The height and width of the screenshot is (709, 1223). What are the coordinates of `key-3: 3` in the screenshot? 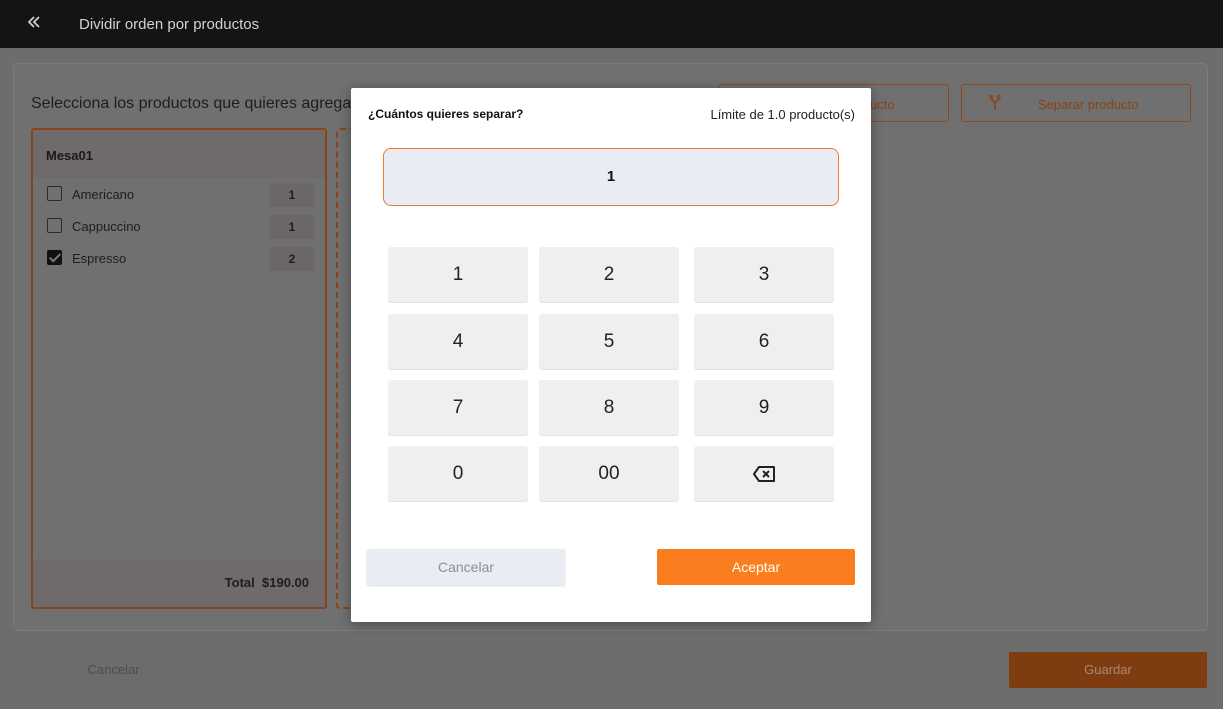 It's located at (764, 274).